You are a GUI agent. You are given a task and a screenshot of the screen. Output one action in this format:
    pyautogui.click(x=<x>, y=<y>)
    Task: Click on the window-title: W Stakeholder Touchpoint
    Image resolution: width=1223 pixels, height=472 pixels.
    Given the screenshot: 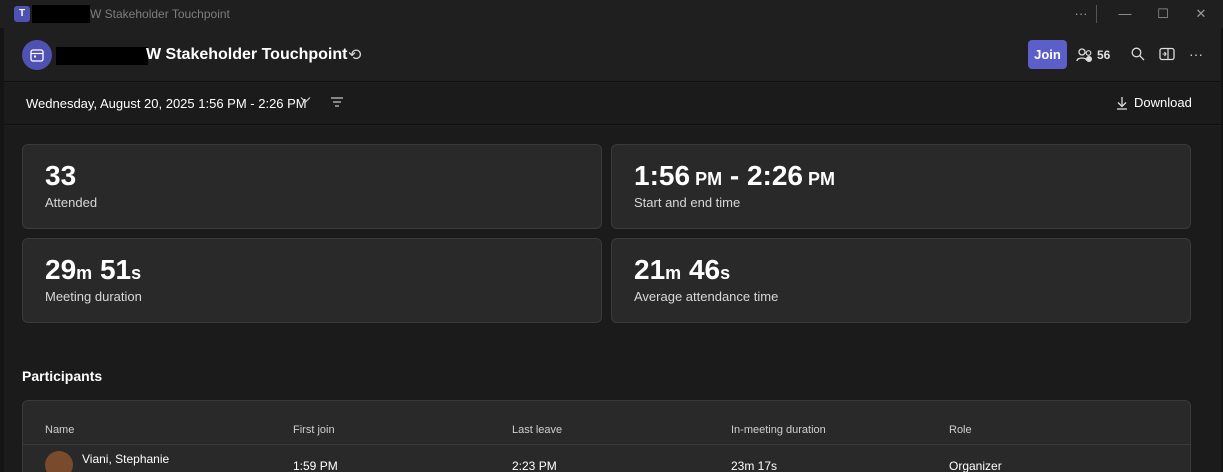 What is the action you would take?
    pyautogui.click(x=160, y=14)
    